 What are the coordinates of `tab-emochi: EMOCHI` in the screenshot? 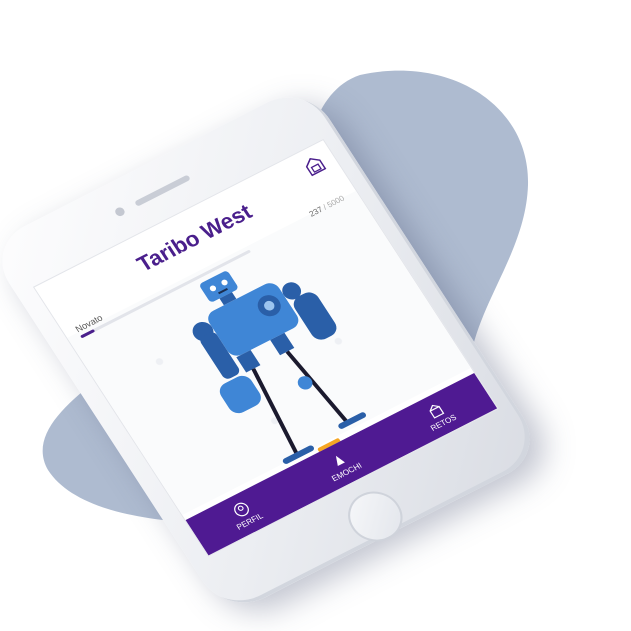 It's located at (341, 464).